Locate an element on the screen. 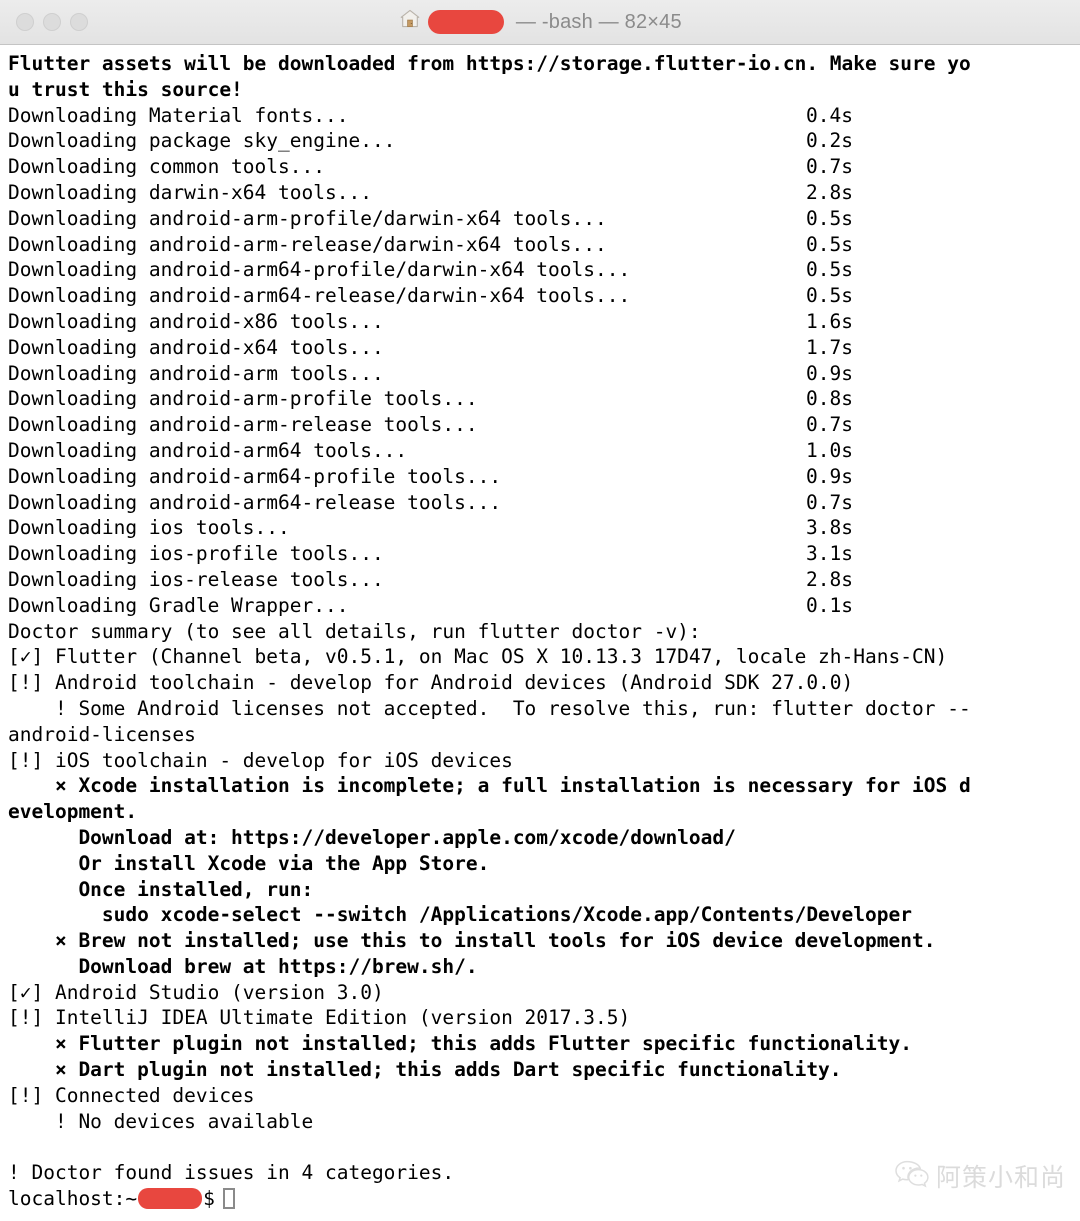 The width and height of the screenshot is (1080, 1221). download-row: Downloading darwin-x64 tools... 2.8s is located at coordinates (544, 193).